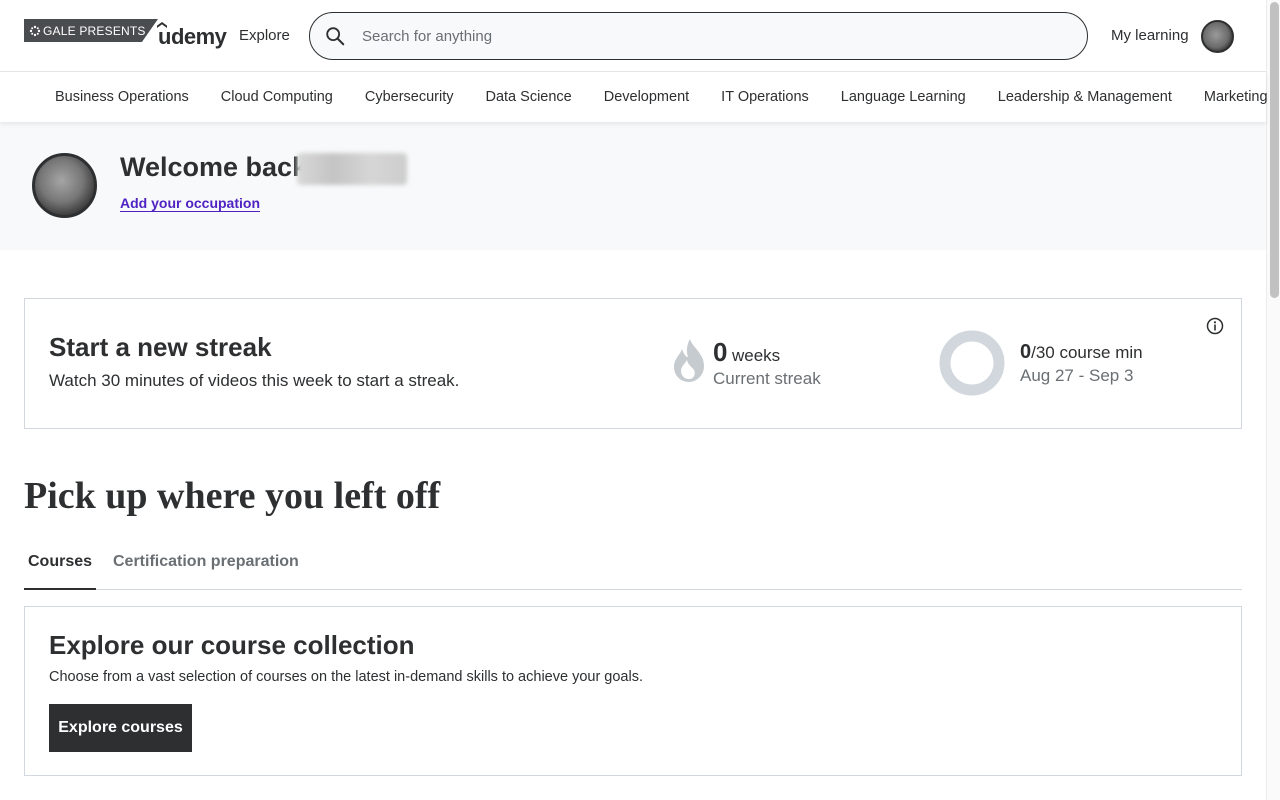 The image size is (1280, 800). What do you see at coordinates (232, 645) in the screenshot?
I see `explore-card-title: Explore our course collection` at bounding box center [232, 645].